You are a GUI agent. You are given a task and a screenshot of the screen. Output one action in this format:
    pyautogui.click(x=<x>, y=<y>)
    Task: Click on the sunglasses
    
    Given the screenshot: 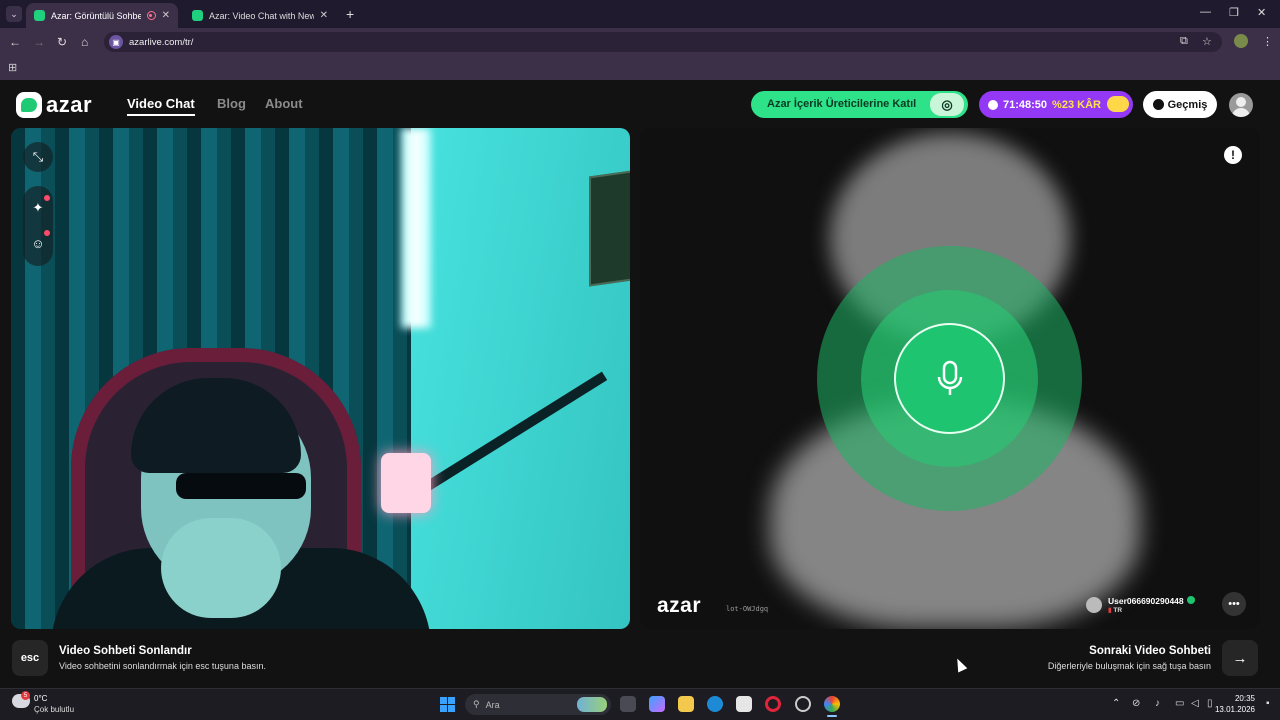 What is the action you would take?
    pyautogui.click(x=241, y=486)
    